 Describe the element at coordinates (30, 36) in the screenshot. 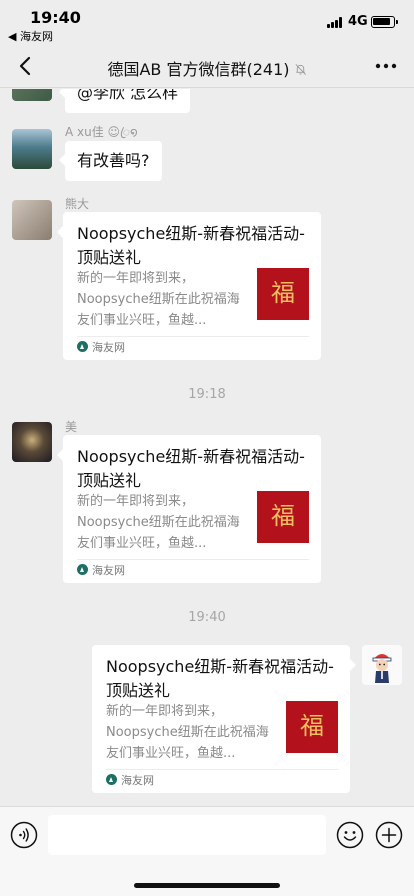

I see `back-to-app-link: ◀ 海友网` at that location.